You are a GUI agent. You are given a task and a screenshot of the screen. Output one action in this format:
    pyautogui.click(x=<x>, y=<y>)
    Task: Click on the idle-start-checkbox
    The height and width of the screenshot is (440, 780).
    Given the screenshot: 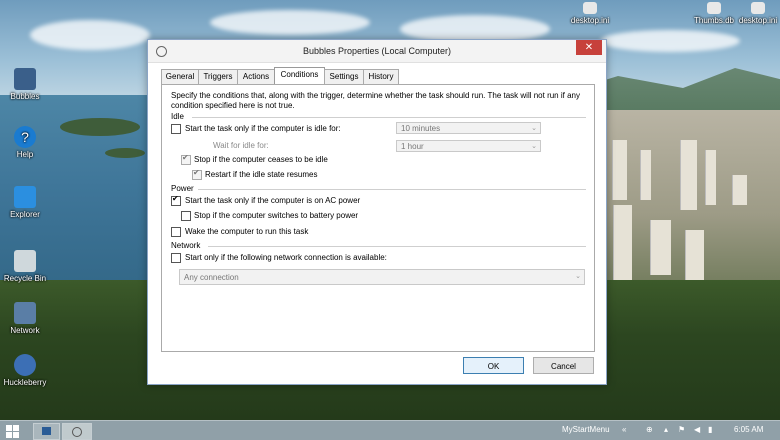 What is the action you would take?
    pyautogui.click(x=176, y=129)
    